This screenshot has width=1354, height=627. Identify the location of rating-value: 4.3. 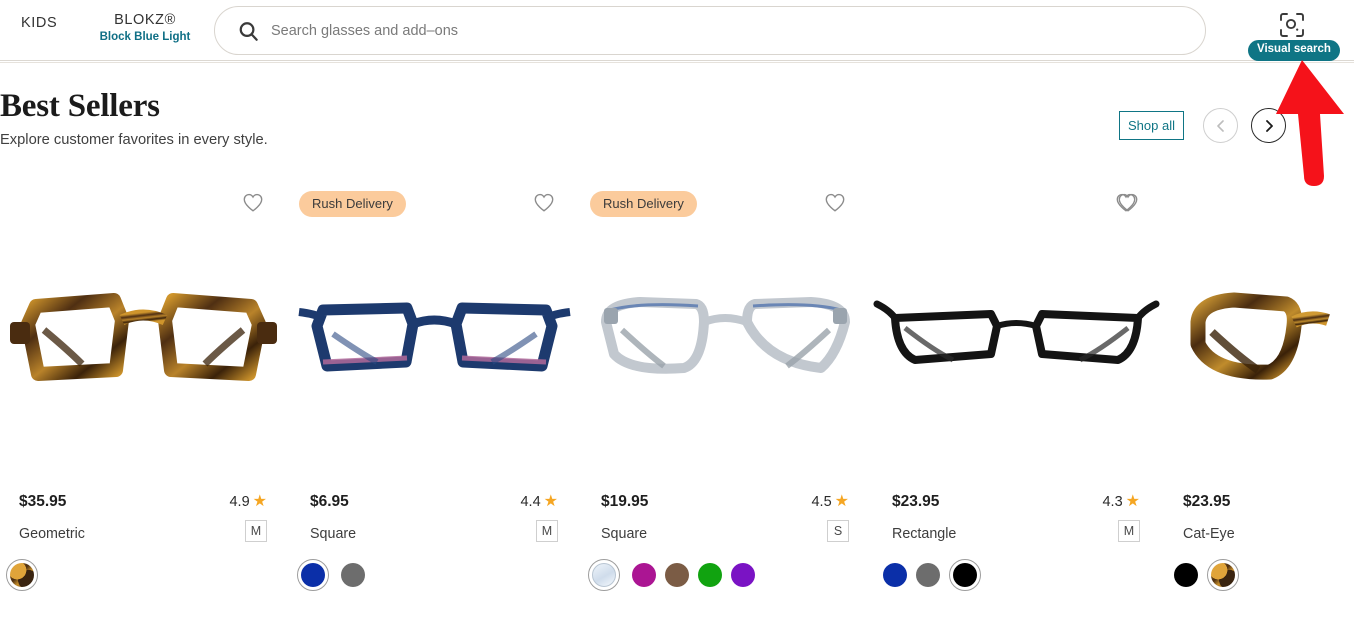
(1112, 502).